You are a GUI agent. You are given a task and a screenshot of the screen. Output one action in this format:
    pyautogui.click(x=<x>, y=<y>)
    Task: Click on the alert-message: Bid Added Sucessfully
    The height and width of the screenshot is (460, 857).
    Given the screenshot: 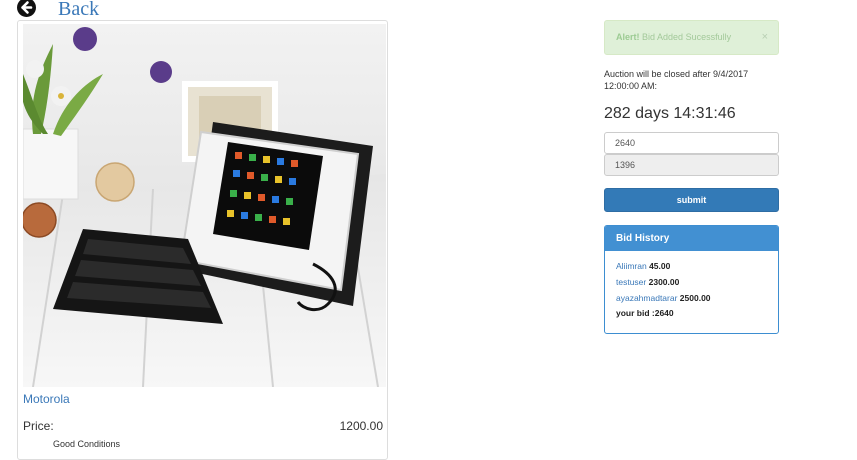 What is the action you would take?
    pyautogui.click(x=687, y=37)
    